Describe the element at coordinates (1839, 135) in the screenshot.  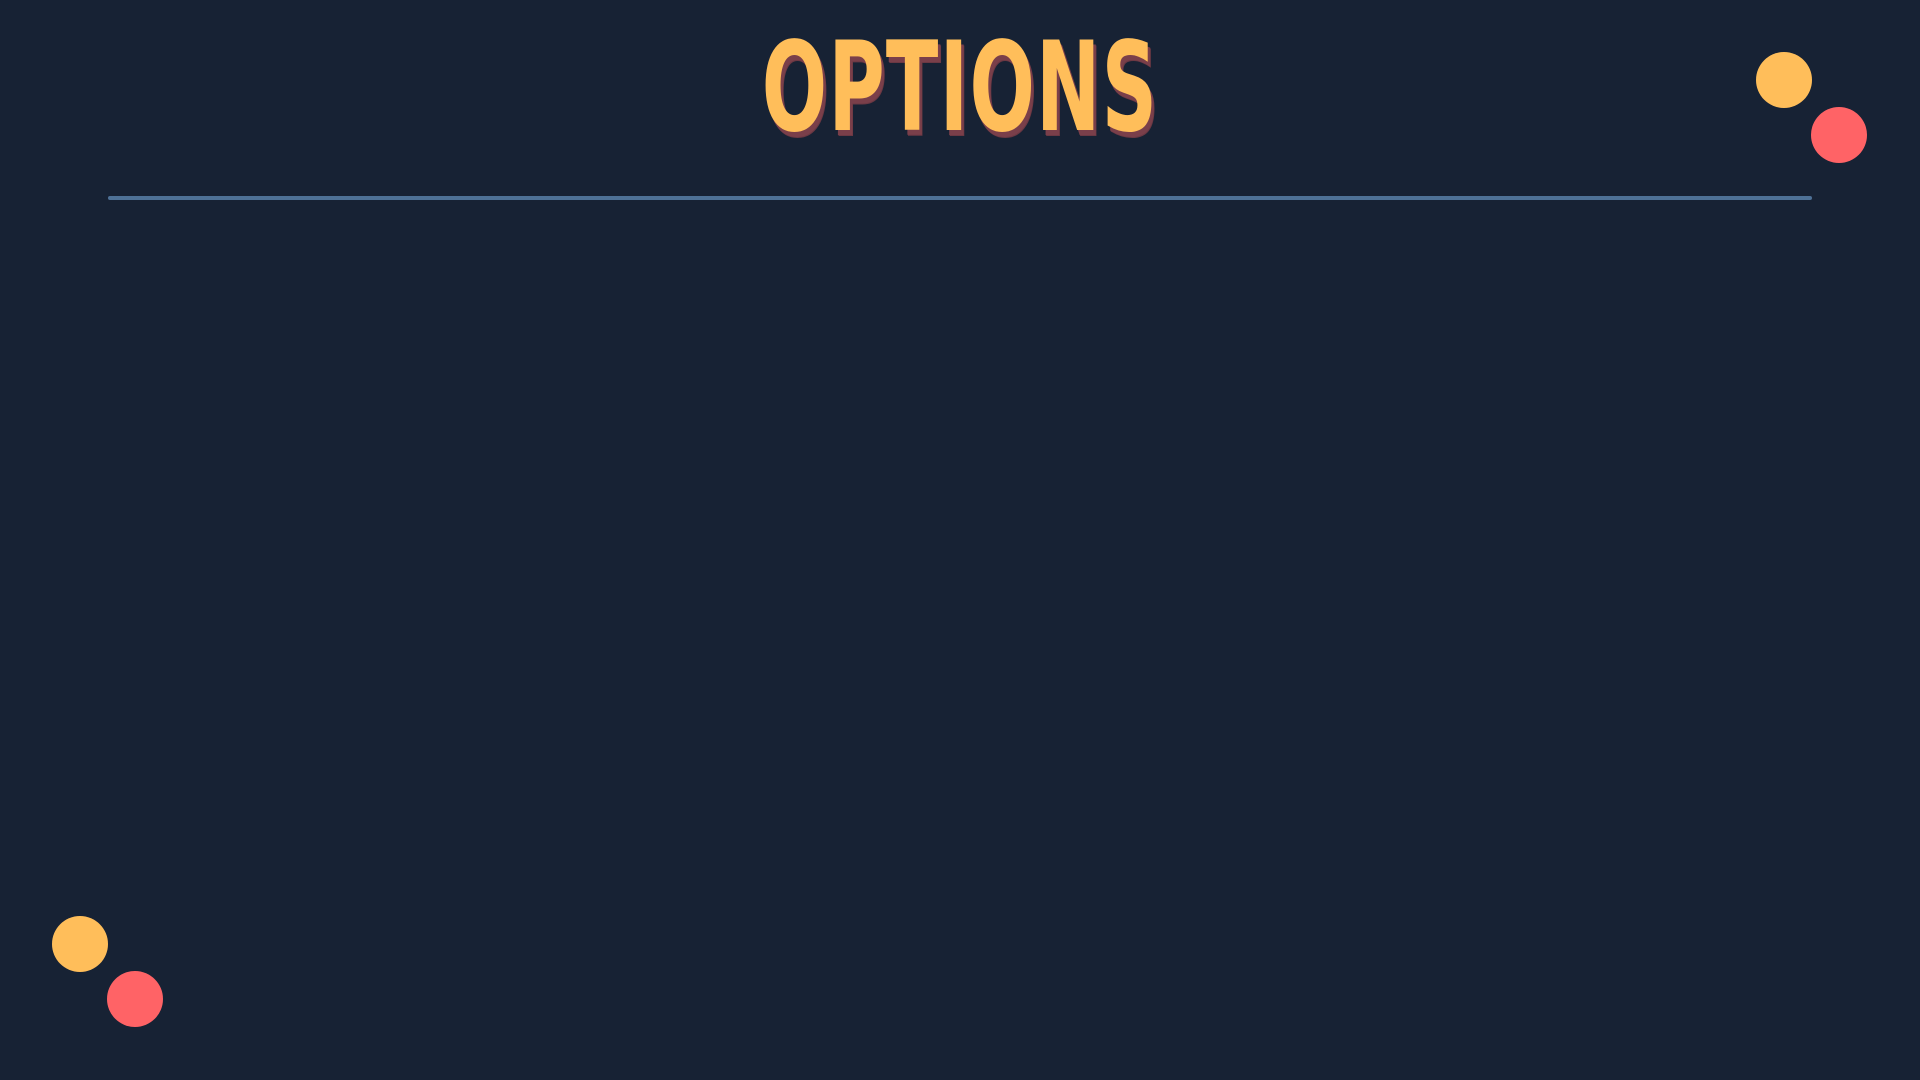
I see `accent-dot-red-top-right` at that location.